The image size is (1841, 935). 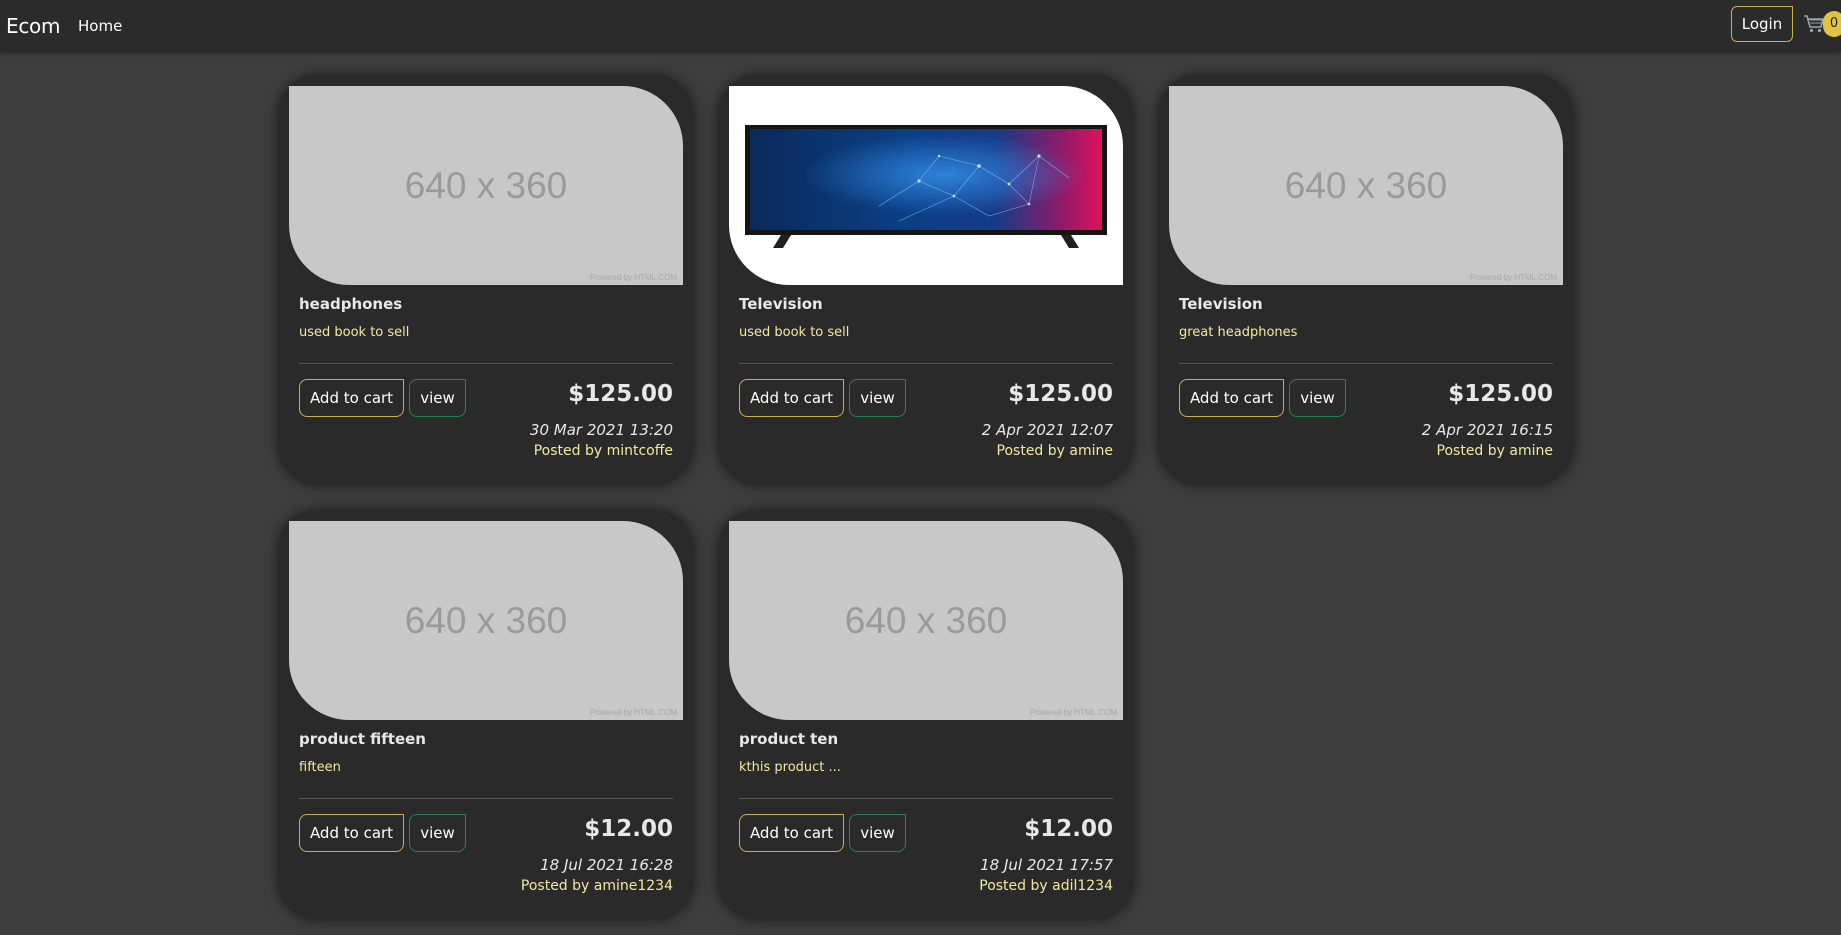 I want to click on product-date: 30 Mar 2021 13:20, so click(x=601, y=430).